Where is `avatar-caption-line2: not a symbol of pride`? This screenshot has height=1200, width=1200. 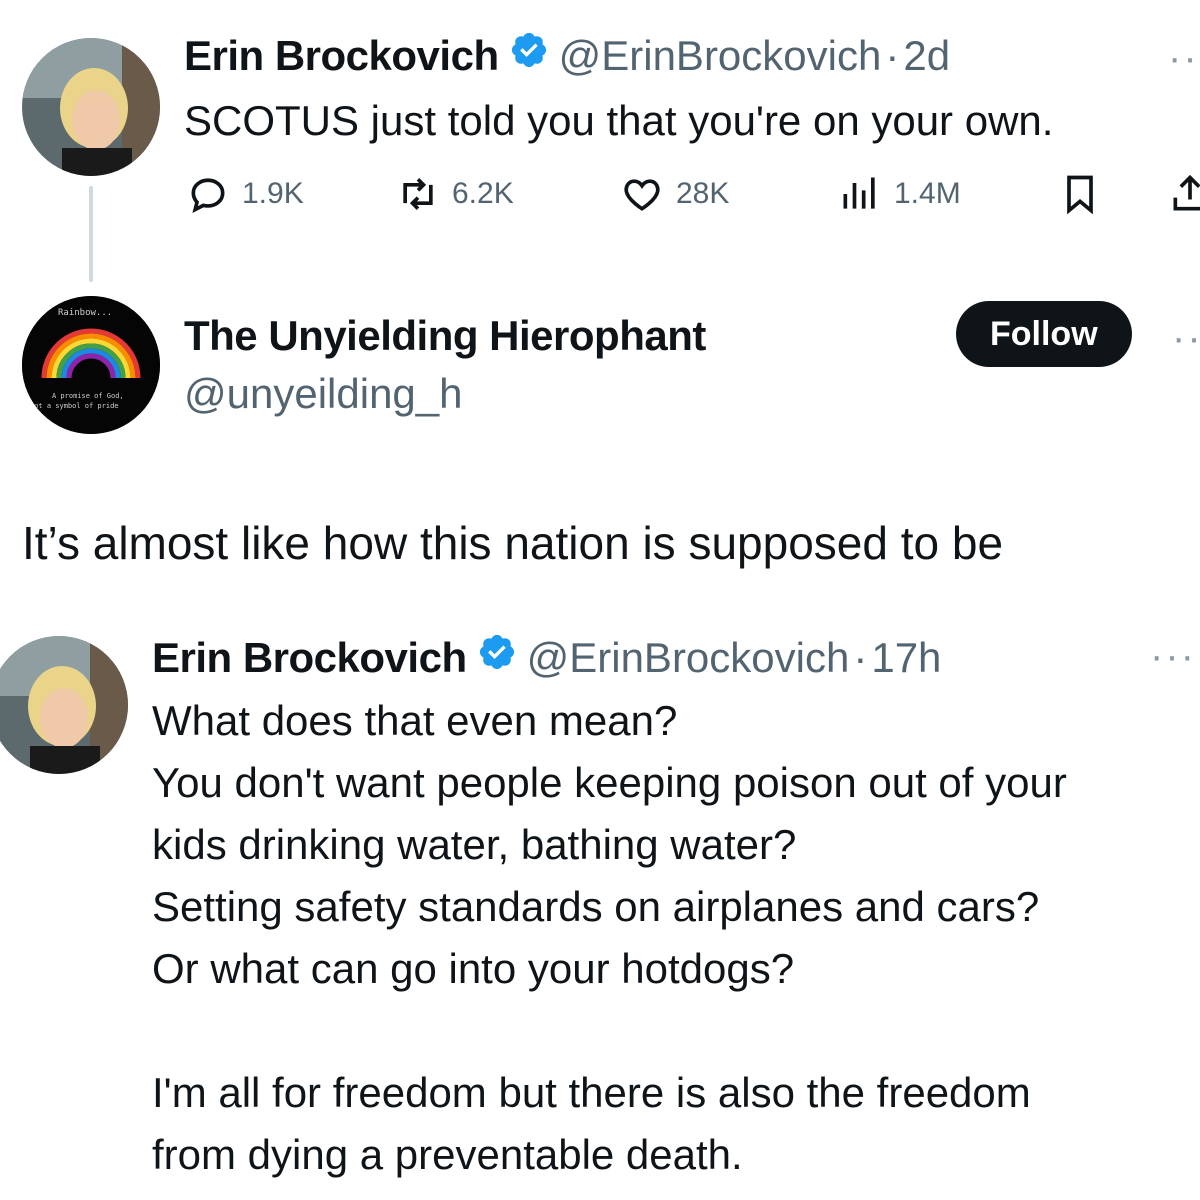 avatar-caption-line2: not a symbol of pride is located at coordinates (74, 406).